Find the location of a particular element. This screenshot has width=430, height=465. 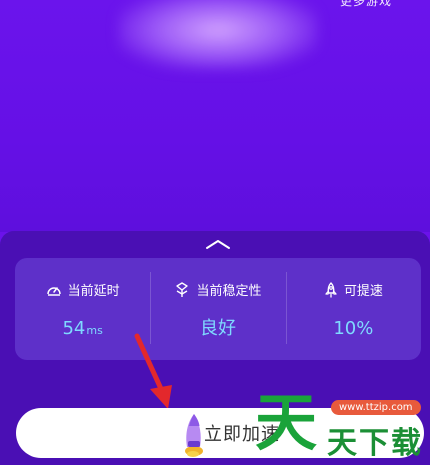

speedometer-icon is located at coordinates (53, 291).